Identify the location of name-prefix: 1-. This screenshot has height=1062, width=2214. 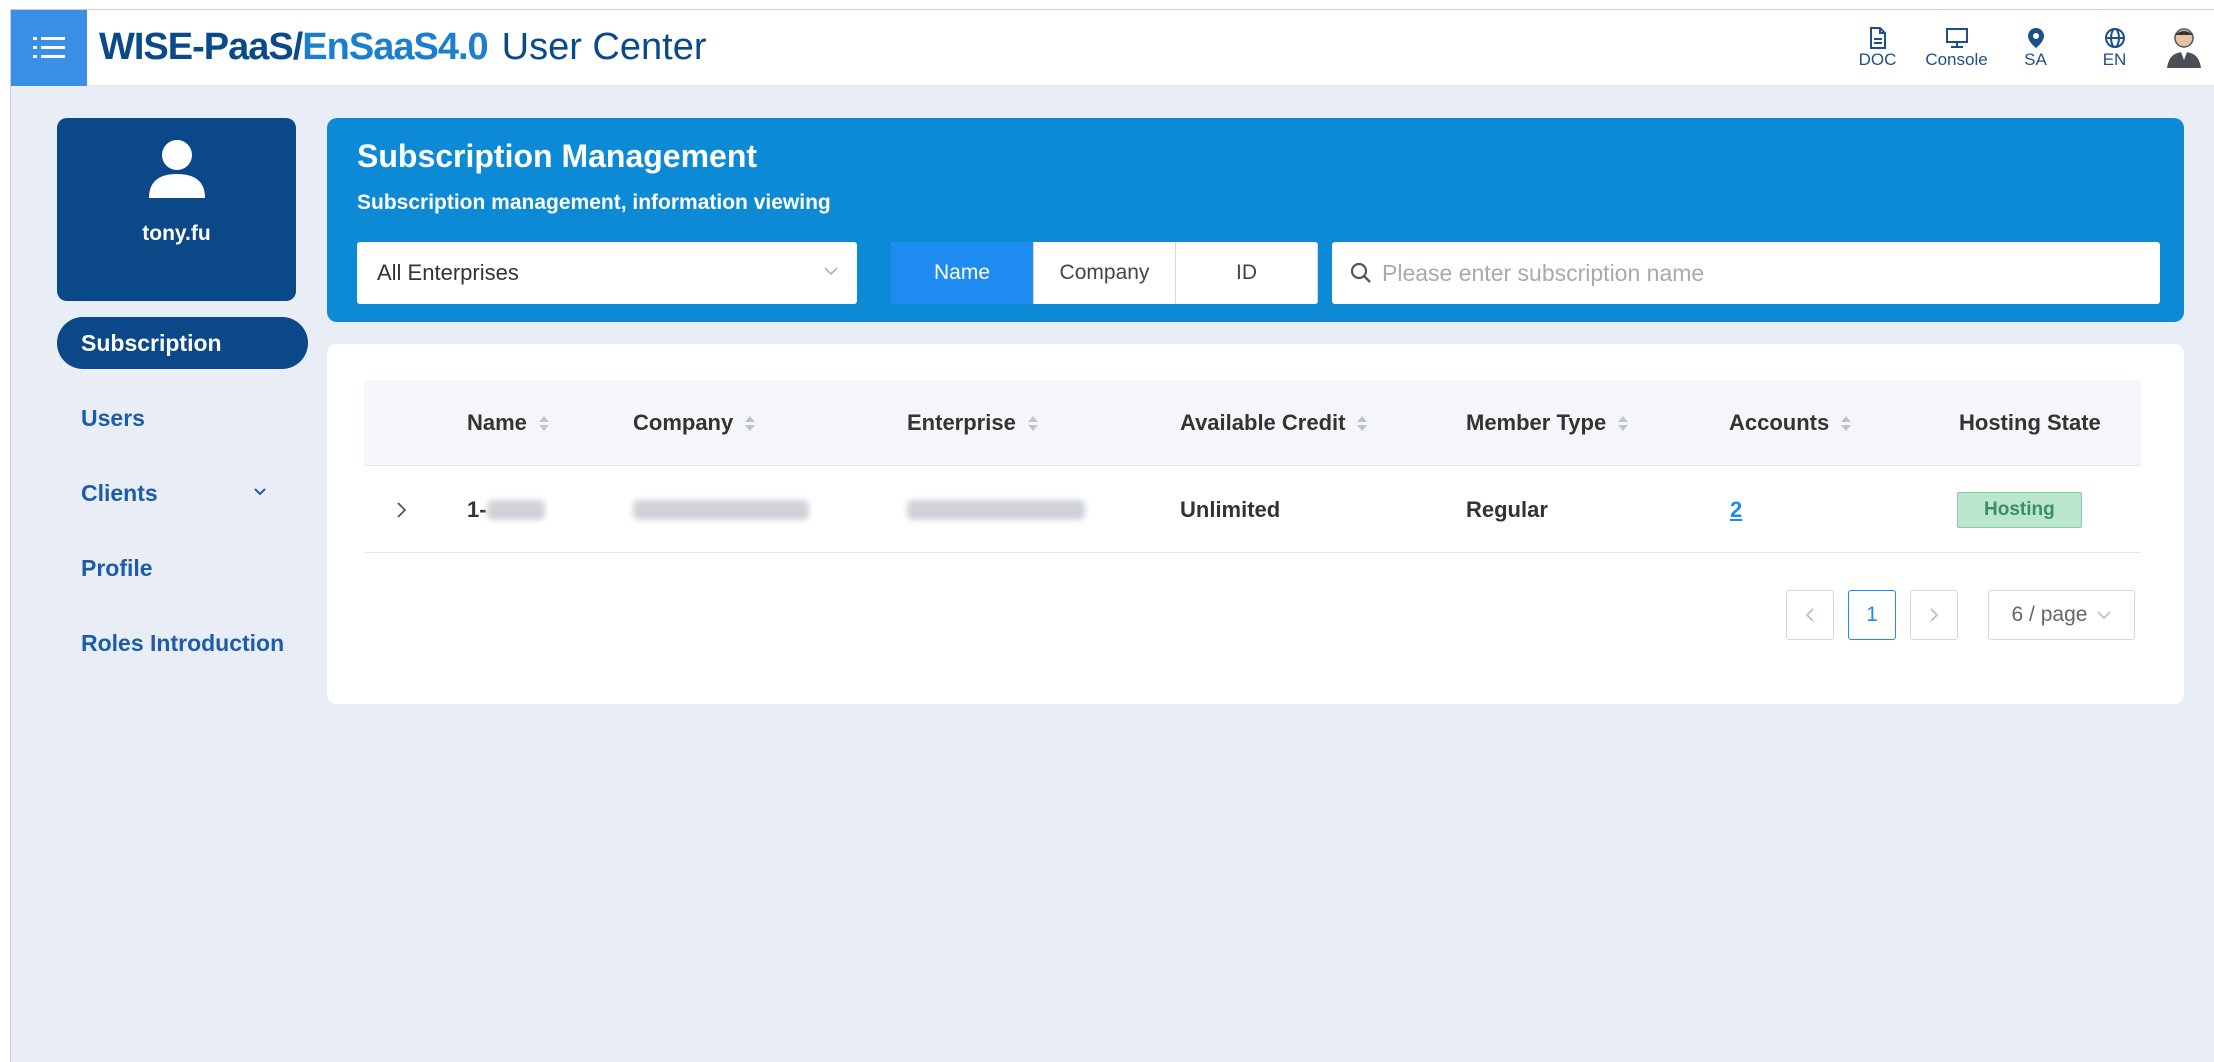
(477, 509).